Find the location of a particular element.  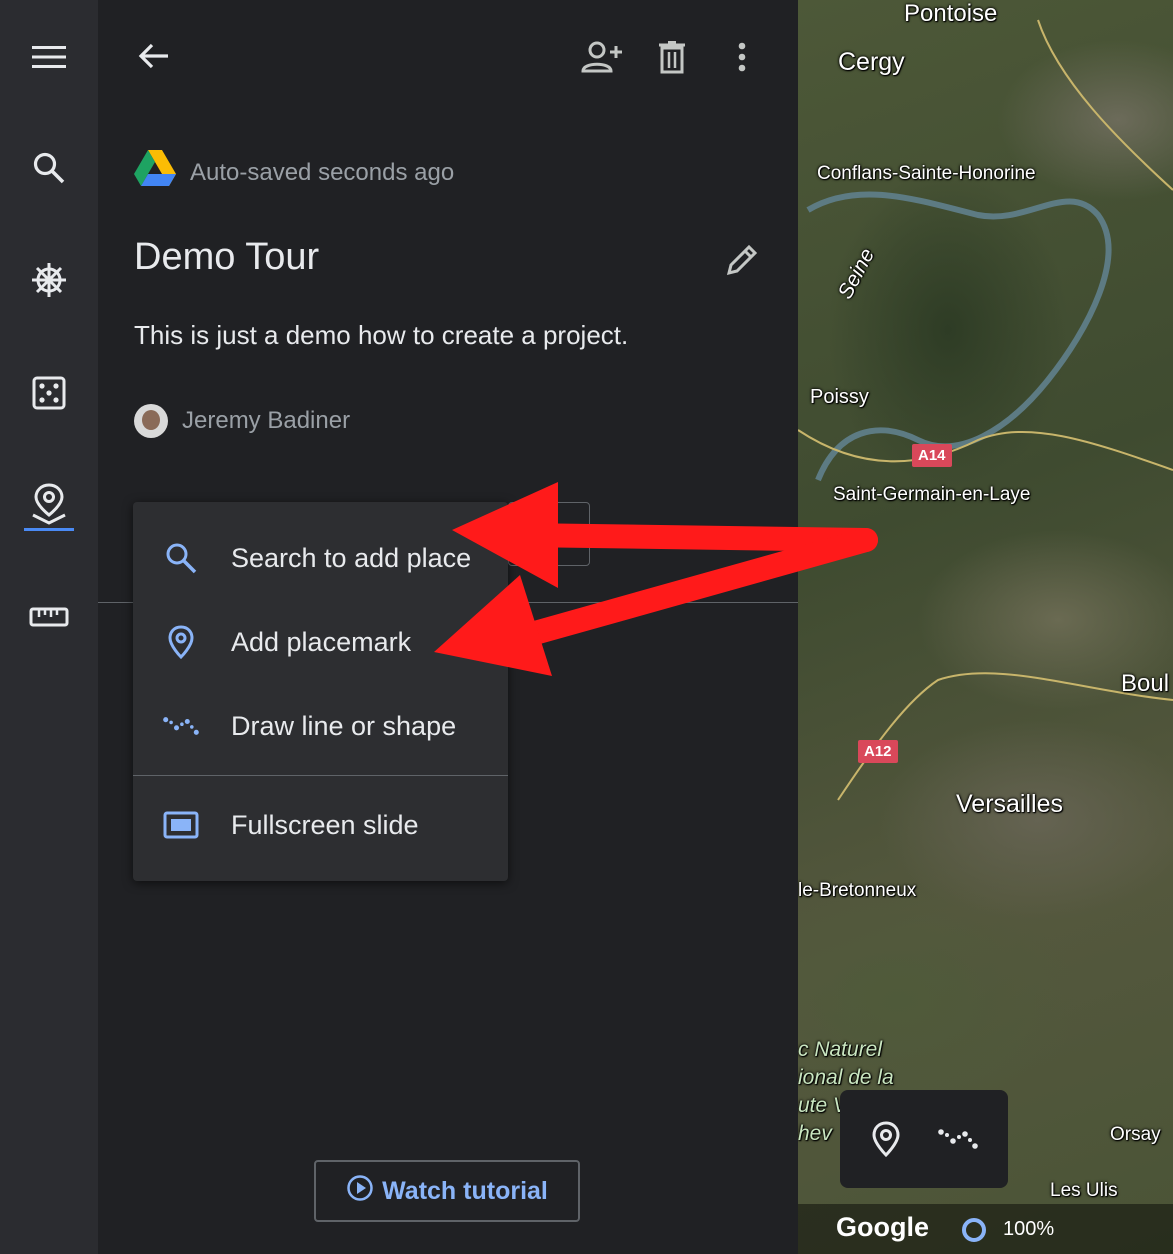

map-label-les-ulis: Les Ulis is located at coordinates (1084, 1190).